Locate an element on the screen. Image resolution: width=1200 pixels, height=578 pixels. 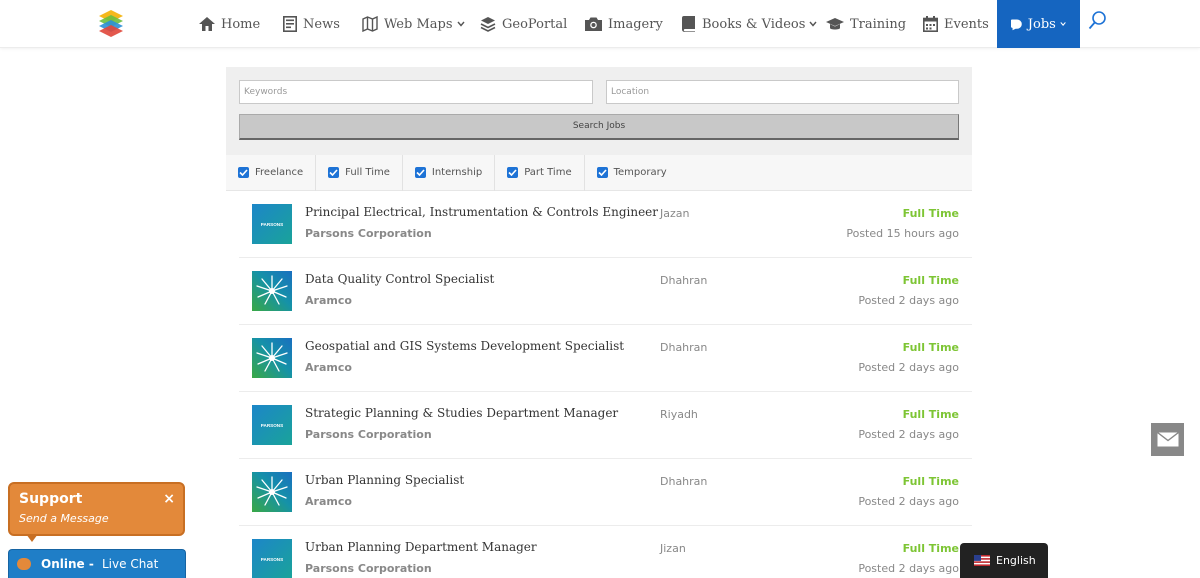
chat-label: Live Chat is located at coordinates (130, 564).